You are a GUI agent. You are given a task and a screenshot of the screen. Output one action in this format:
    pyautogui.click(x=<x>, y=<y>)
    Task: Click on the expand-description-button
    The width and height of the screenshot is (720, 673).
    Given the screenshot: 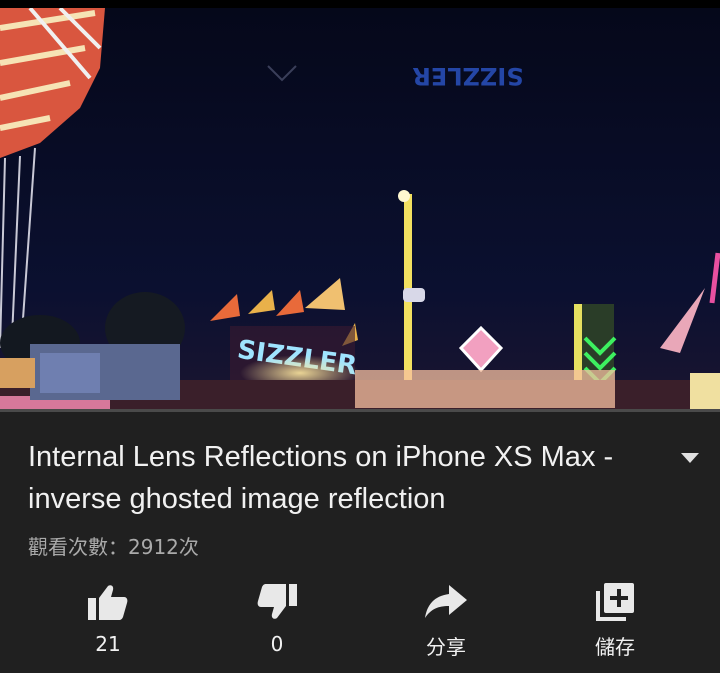 What is the action you would take?
    pyautogui.click(x=690, y=458)
    